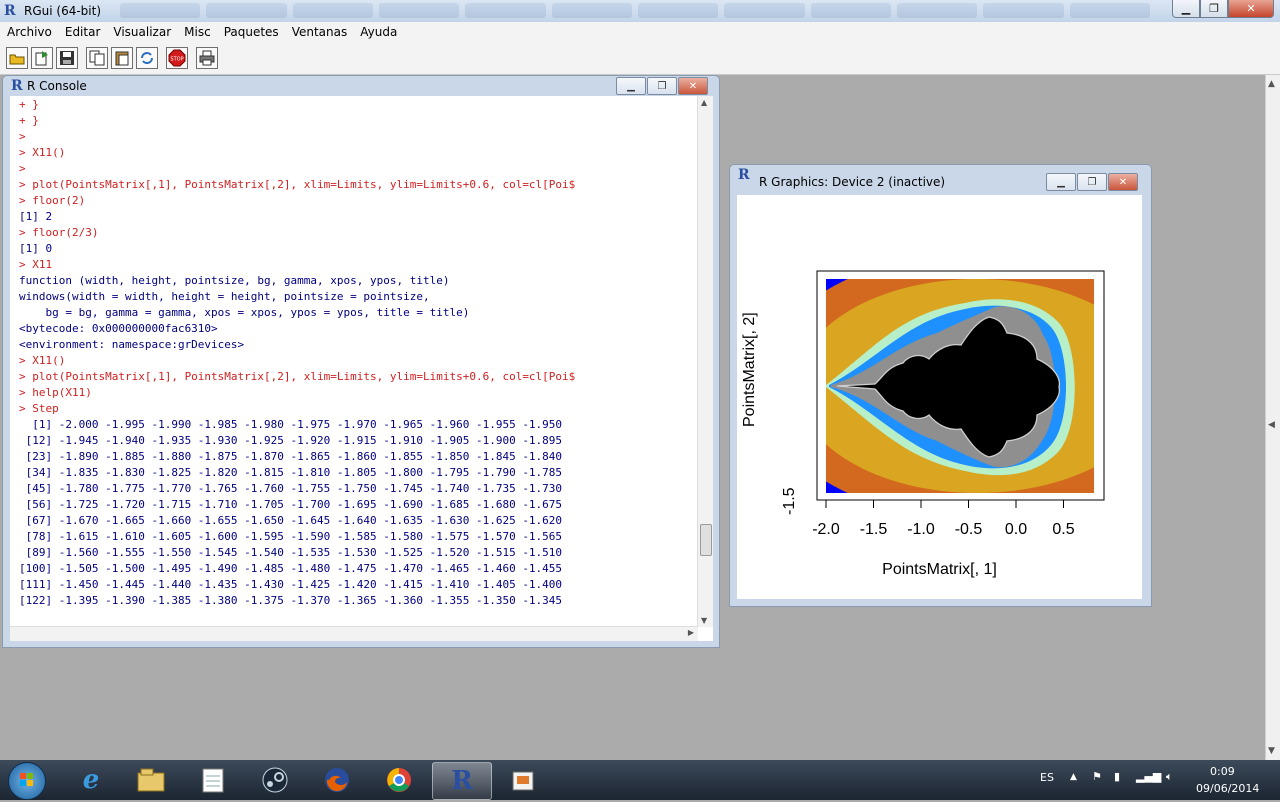  Describe the element at coordinates (147, 58) in the screenshot. I see `copy-paste-icon` at that location.